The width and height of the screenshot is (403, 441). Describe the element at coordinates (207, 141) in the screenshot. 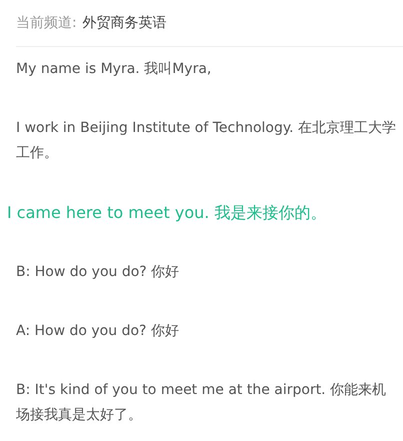

I see `subtitle-line: I work in Beijing Institute of Technology. 在北京理工大学工作。` at that location.